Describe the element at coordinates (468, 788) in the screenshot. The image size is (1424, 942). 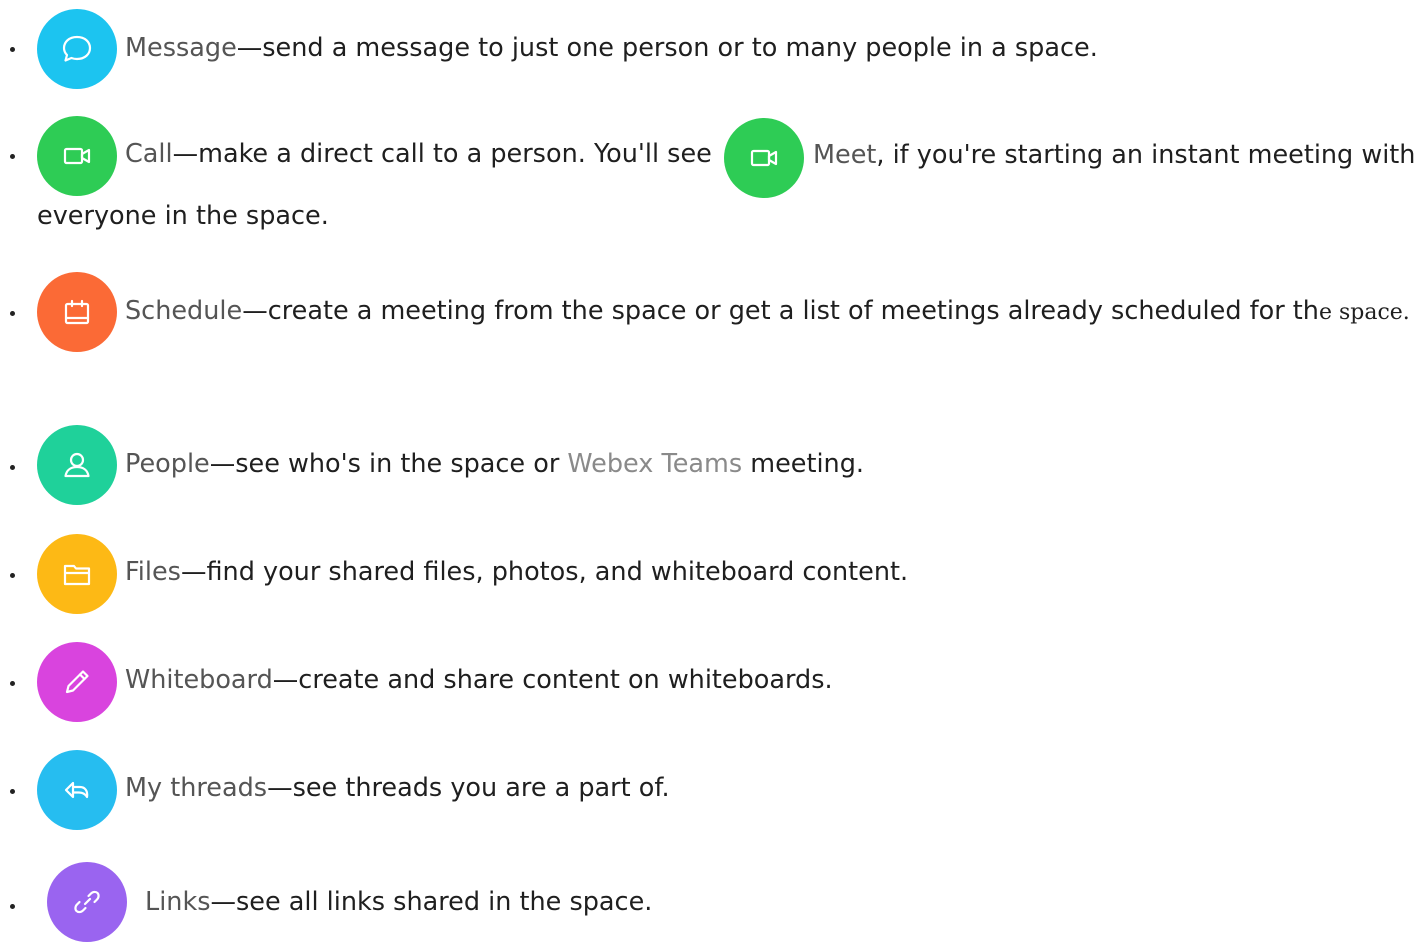
I see `item-description: —see threads you are a part of.` at that location.